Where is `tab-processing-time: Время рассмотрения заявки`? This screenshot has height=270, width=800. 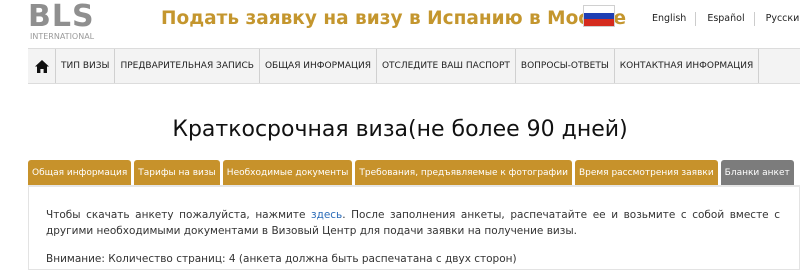
tab-processing-time: Время рассмотрения заявки is located at coordinates (646, 172).